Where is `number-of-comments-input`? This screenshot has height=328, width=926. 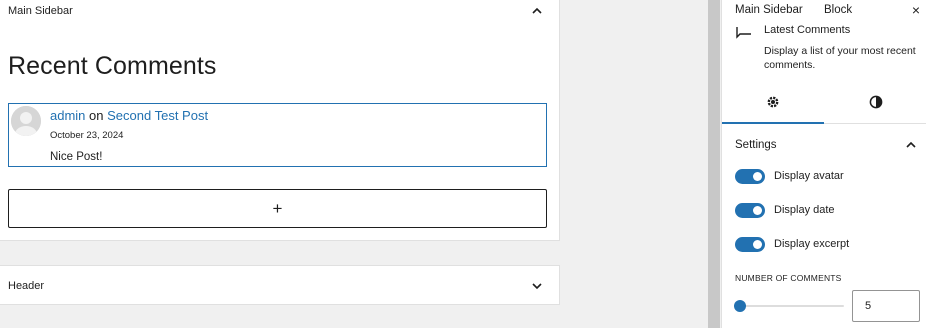 number-of-comments-input is located at coordinates (886, 306).